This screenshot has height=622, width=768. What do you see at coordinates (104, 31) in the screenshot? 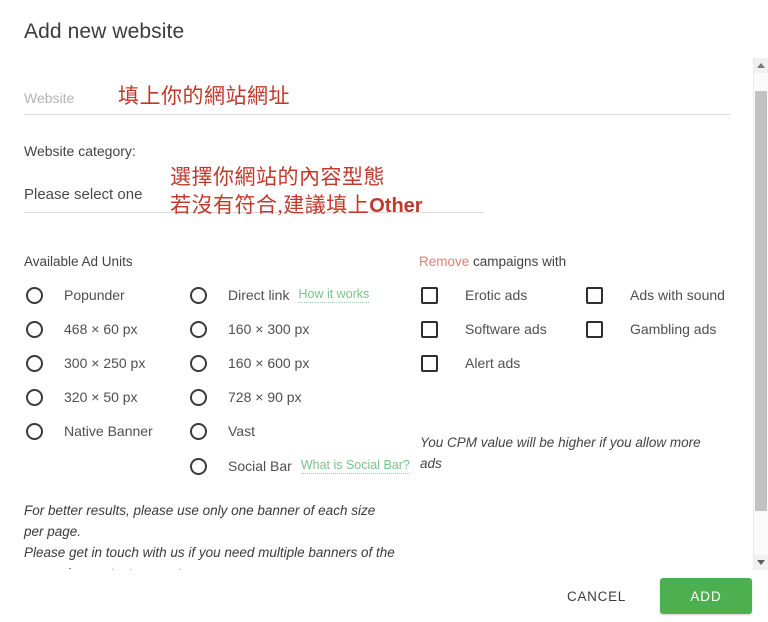
I see `dialog-title: Add new website` at bounding box center [104, 31].